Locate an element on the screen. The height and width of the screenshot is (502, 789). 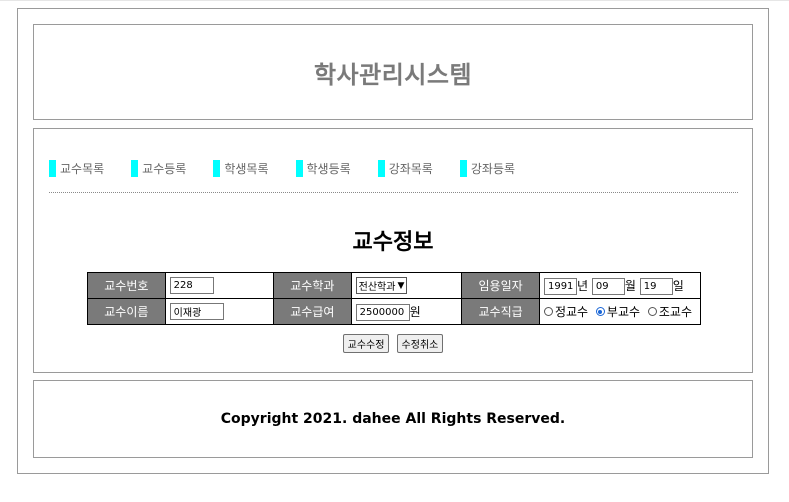
nav-item-professor-list: 교수목록 is located at coordinates (76, 168).